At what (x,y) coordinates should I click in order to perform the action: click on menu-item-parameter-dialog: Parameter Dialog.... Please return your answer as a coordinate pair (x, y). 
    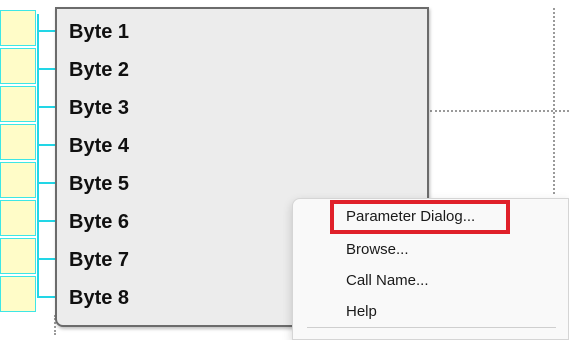
    Looking at the image, I should click on (410, 216).